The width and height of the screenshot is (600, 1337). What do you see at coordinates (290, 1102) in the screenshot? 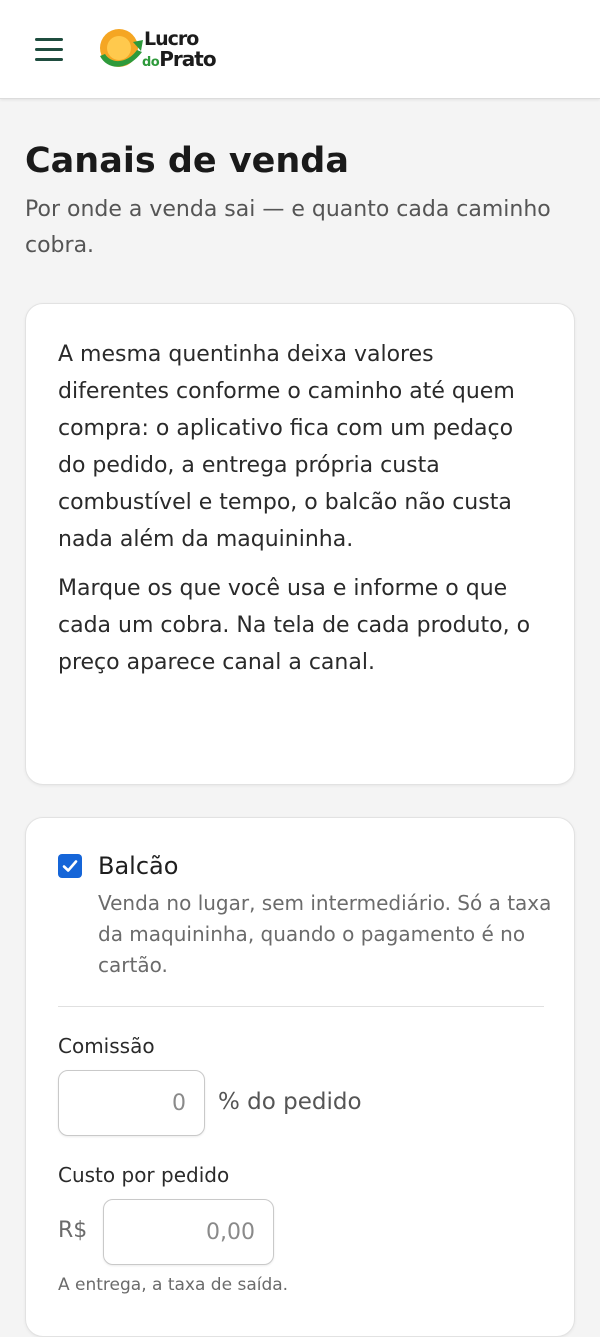
I see `commission-suffix: % do pedido` at bounding box center [290, 1102].